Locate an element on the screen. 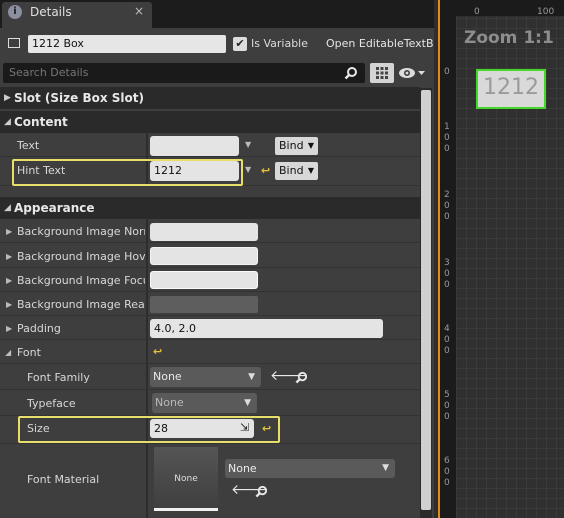 The height and width of the screenshot is (518, 564). typeface-value: None is located at coordinates (169, 402).